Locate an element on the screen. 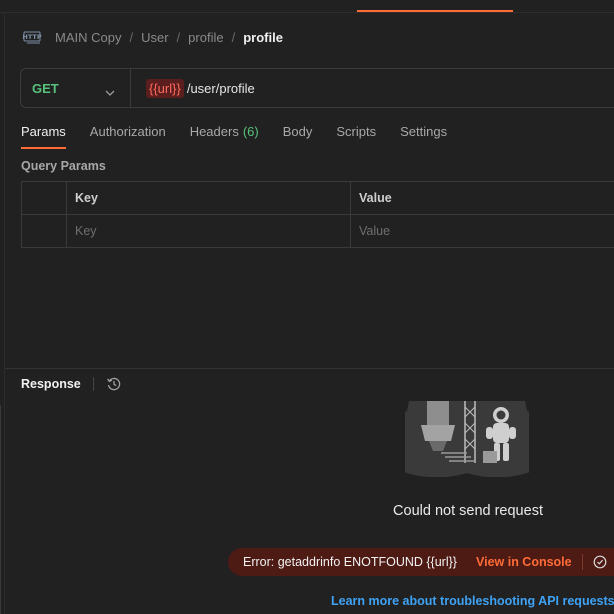 This screenshot has height=614, width=614. svg-text: HTTP is located at coordinates (32, 37).